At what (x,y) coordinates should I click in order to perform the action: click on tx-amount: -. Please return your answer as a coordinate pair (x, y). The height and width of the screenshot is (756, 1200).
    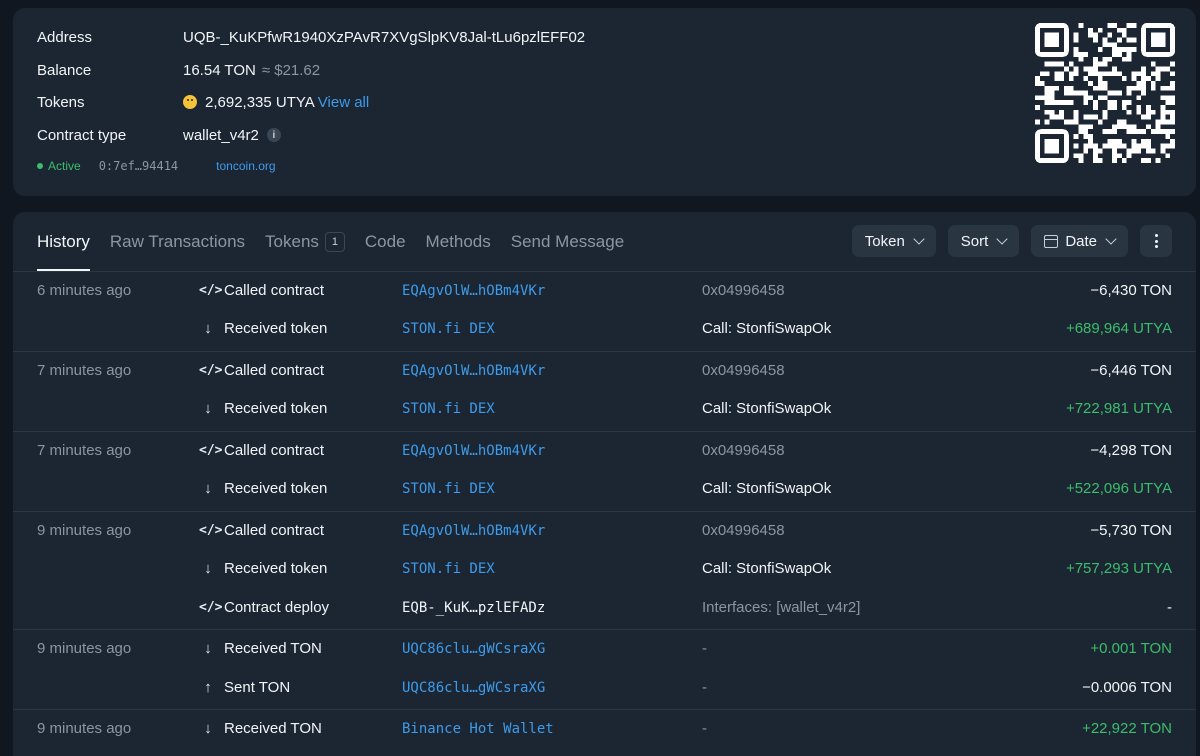
    Looking at the image, I should click on (1169, 607).